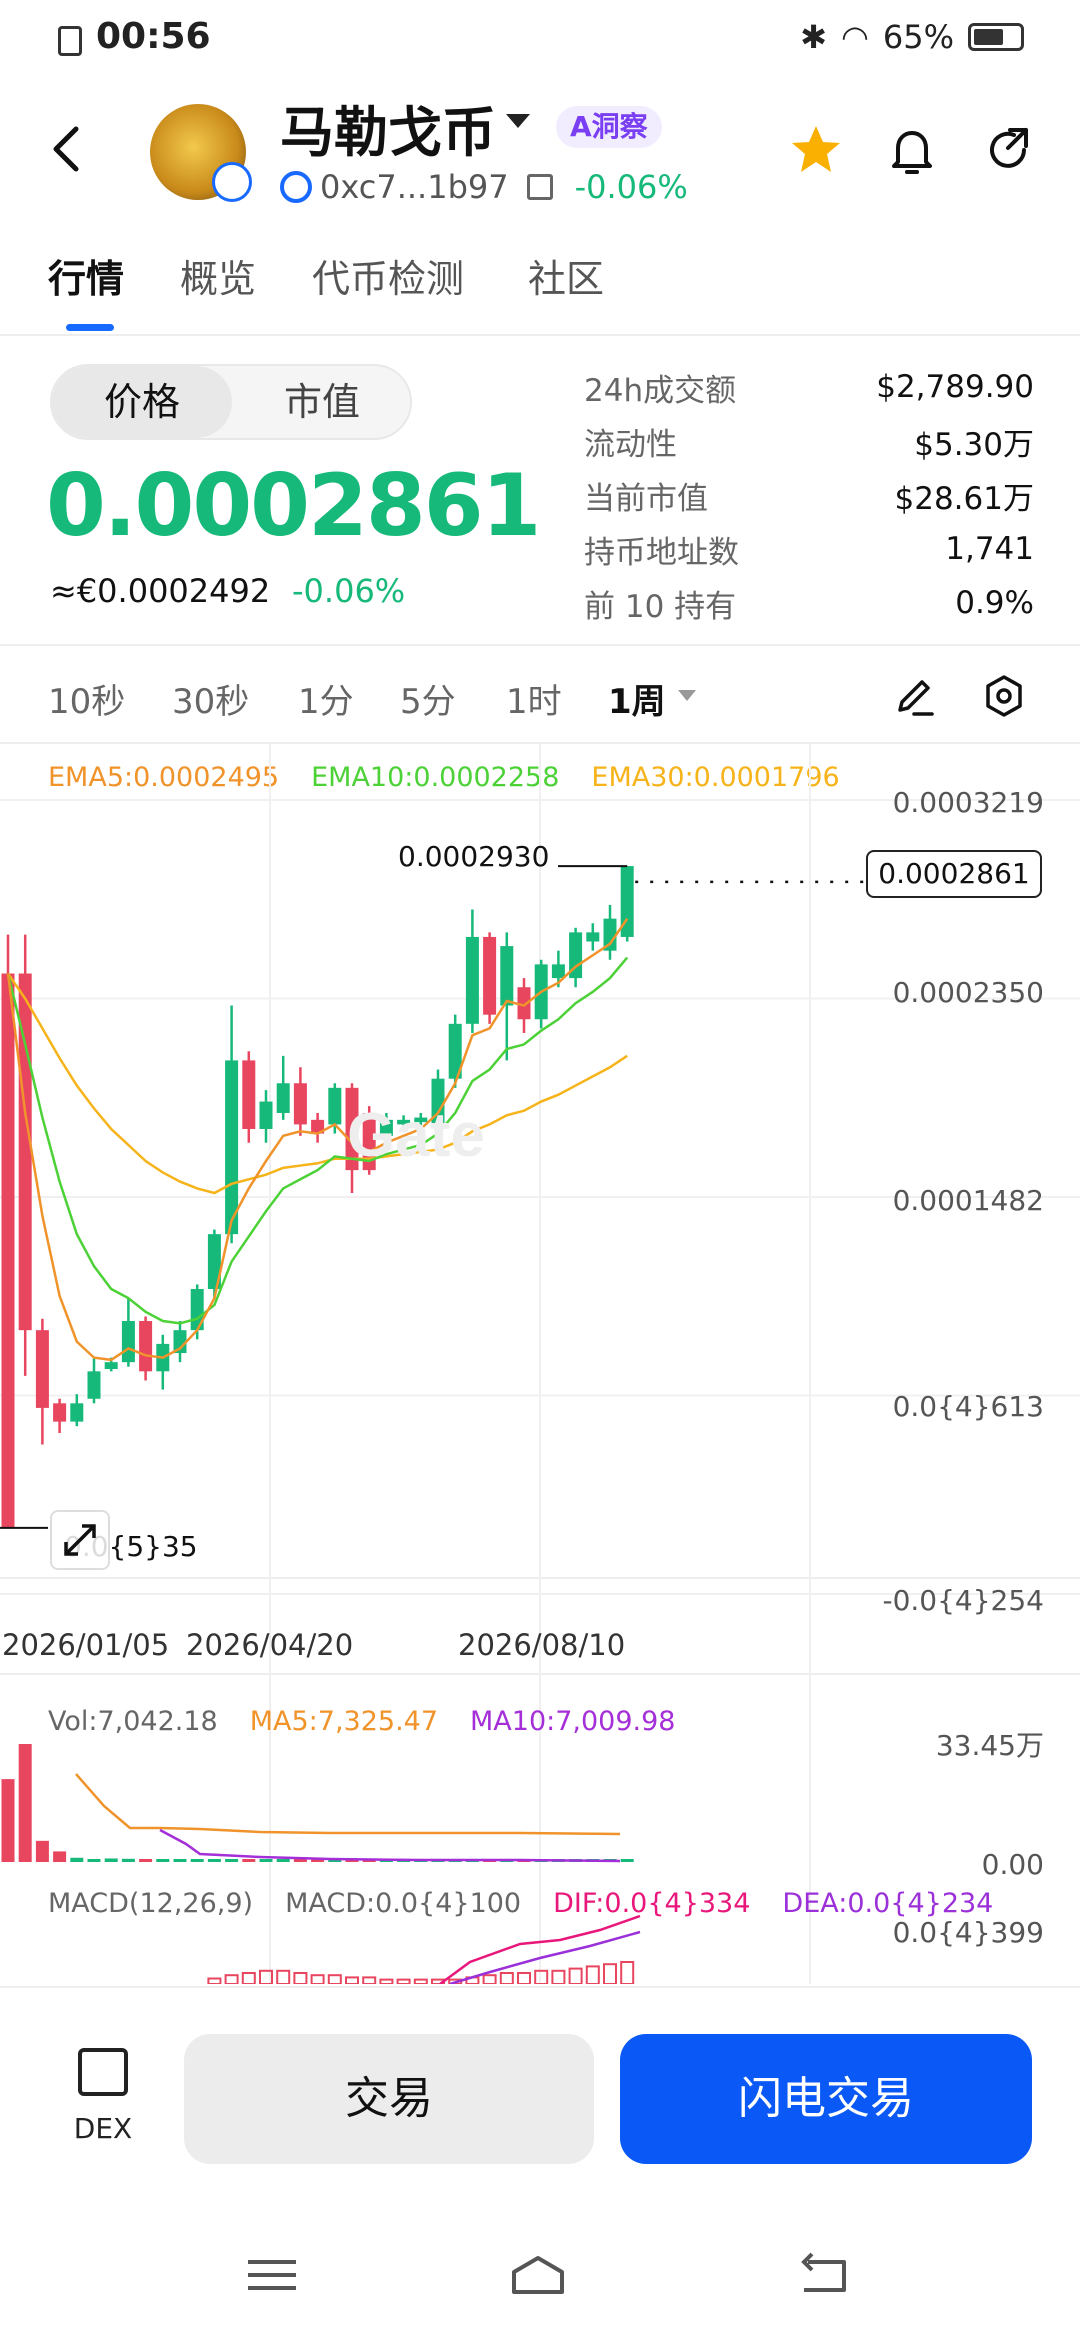  What do you see at coordinates (661, 552) in the screenshot?
I see `stat-label: 持币地址数` at bounding box center [661, 552].